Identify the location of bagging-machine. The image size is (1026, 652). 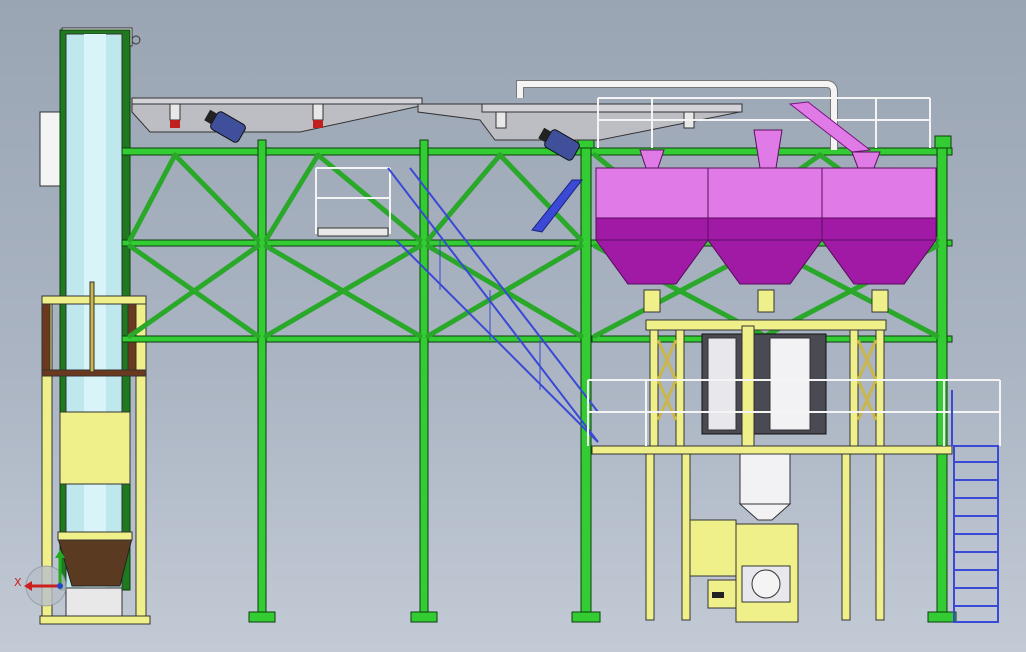
(766, 383).